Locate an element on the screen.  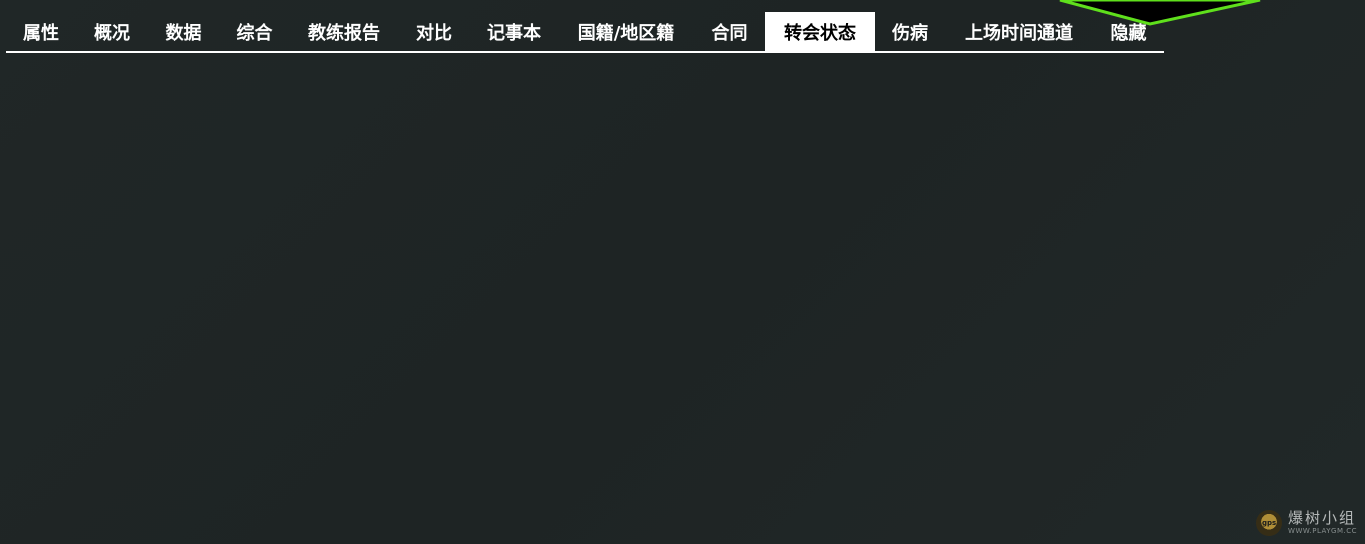
tab-hidden: 隐藏 is located at coordinates (1128, 31).